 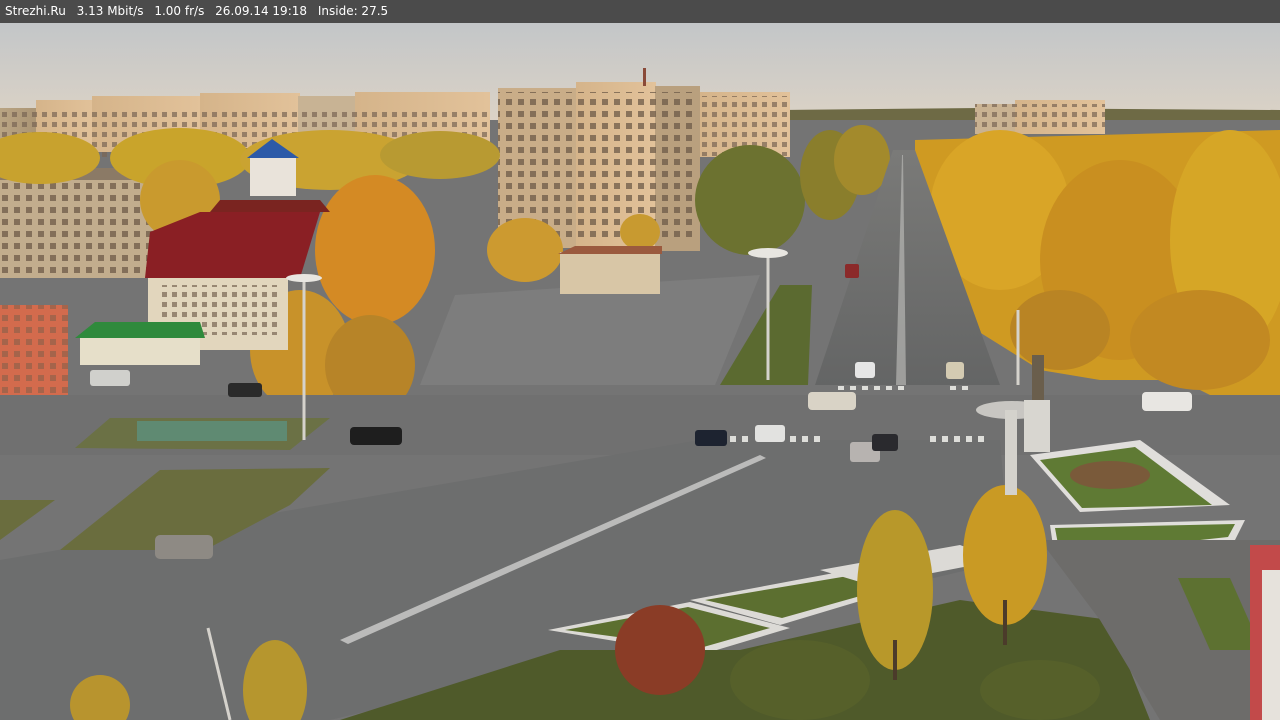 What do you see at coordinates (610, 273) in the screenshot?
I see `small-pavilion` at bounding box center [610, 273].